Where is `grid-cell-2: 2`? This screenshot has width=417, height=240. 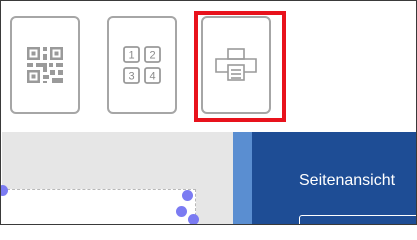
grid-cell-2: 2 is located at coordinates (152, 56).